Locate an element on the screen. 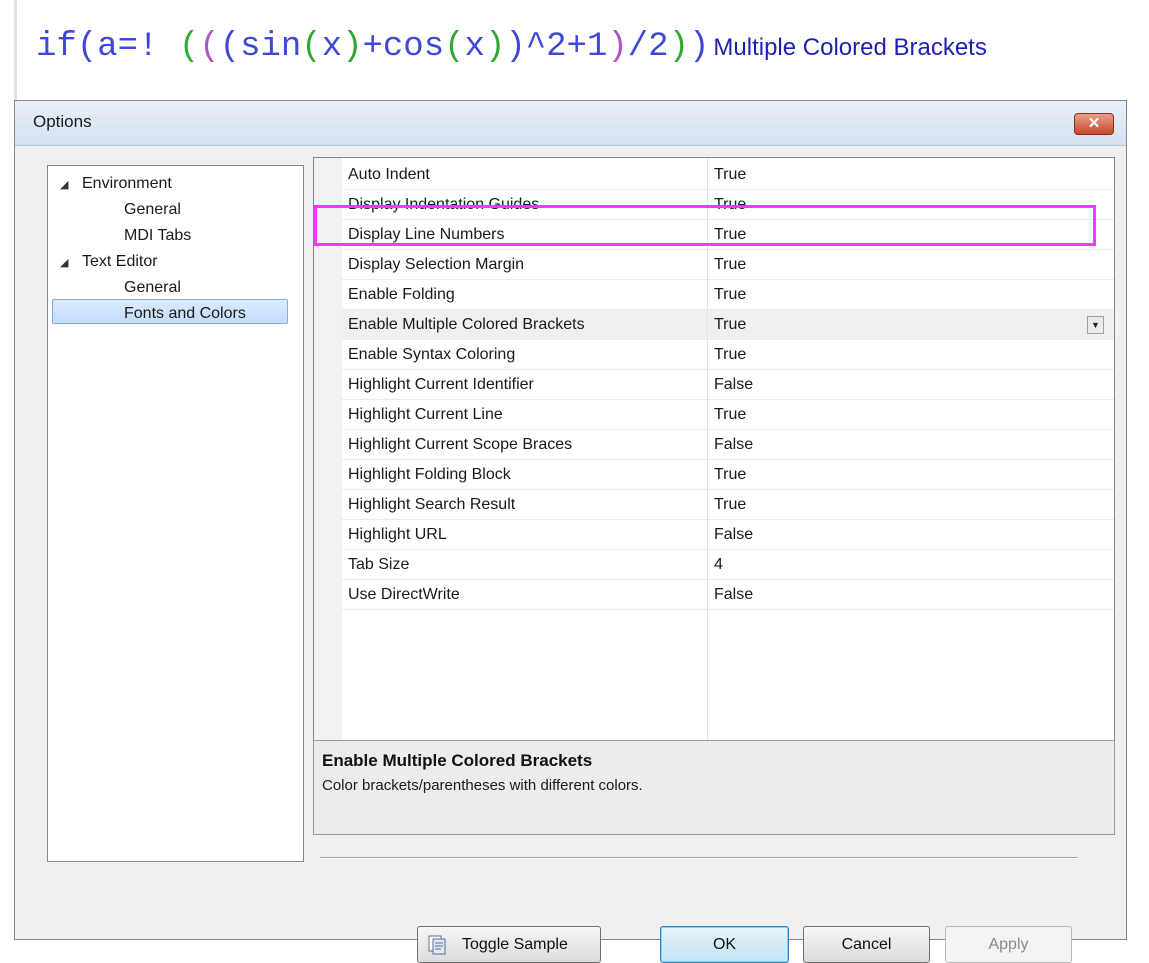  property-name: Auto Indent is located at coordinates (389, 174).